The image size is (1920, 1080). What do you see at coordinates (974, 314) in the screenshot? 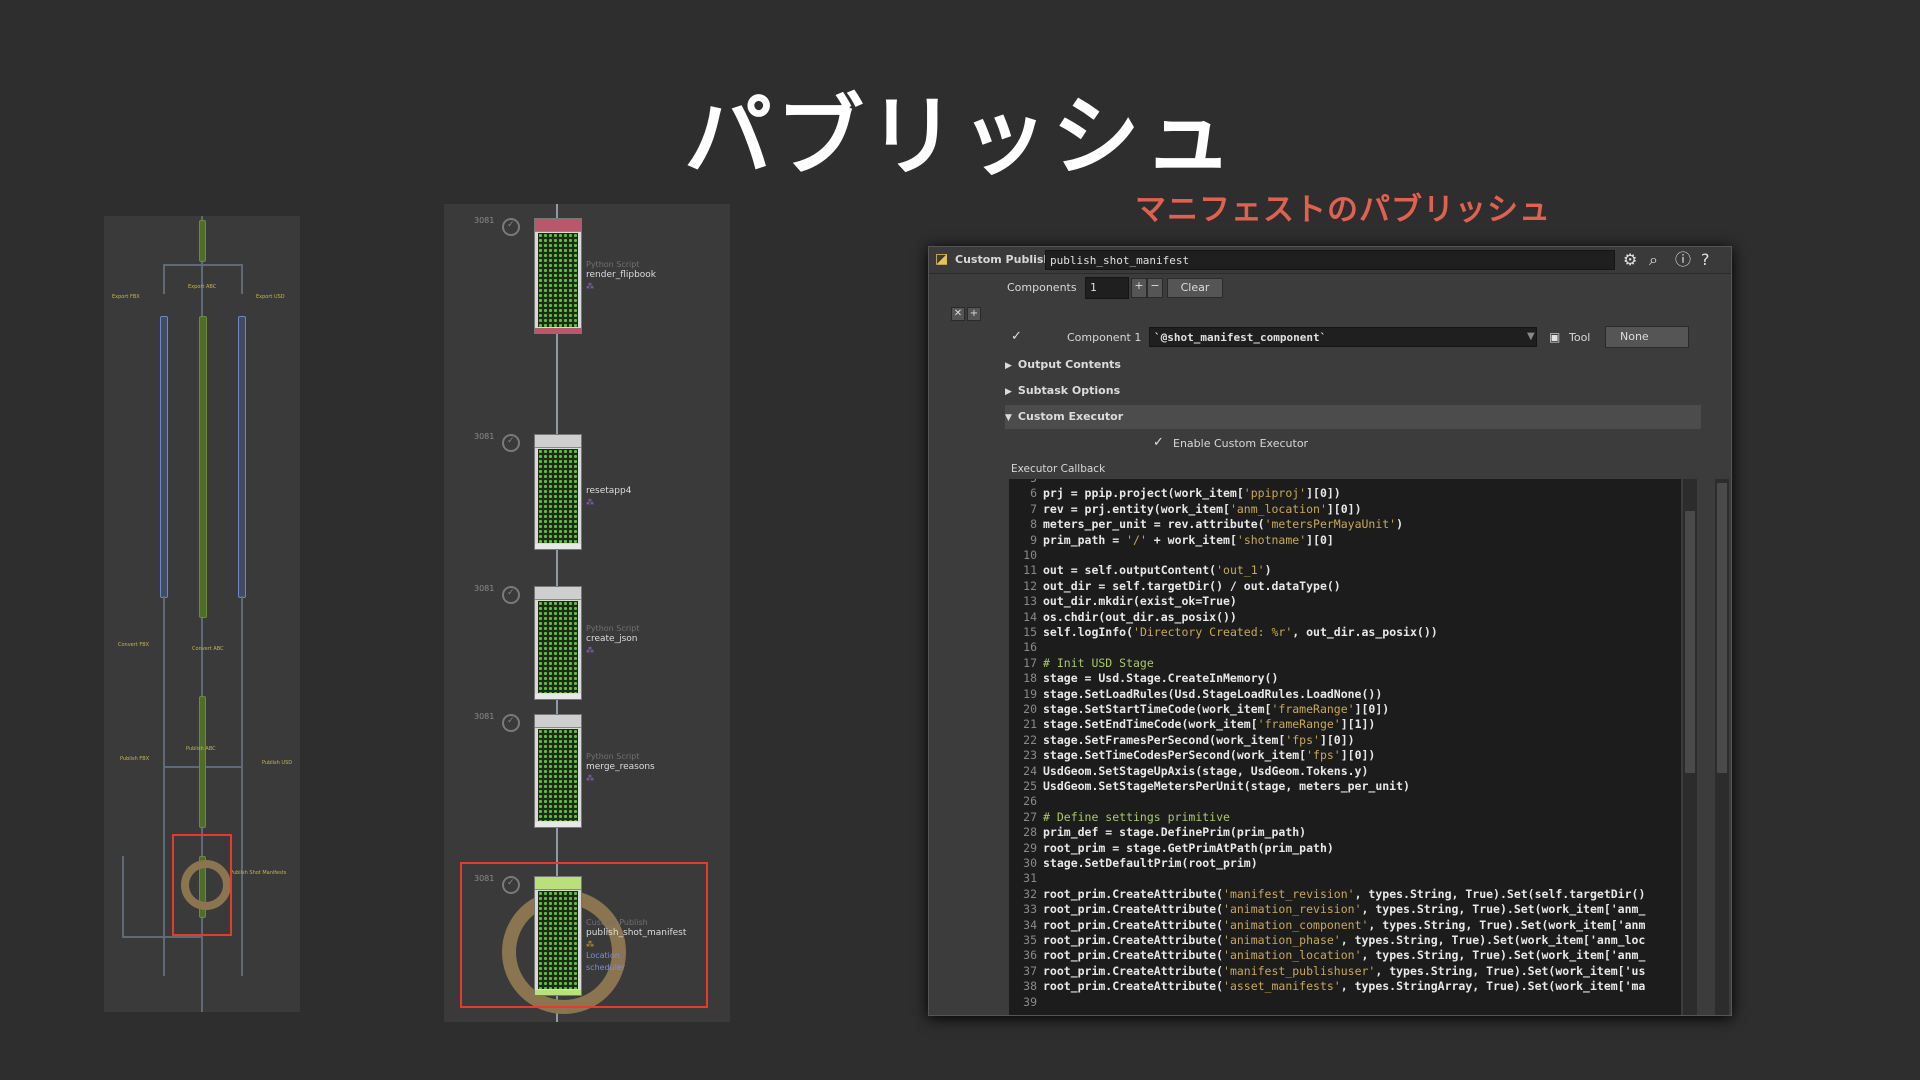
I see `insert-icon: +` at bounding box center [974, 314].